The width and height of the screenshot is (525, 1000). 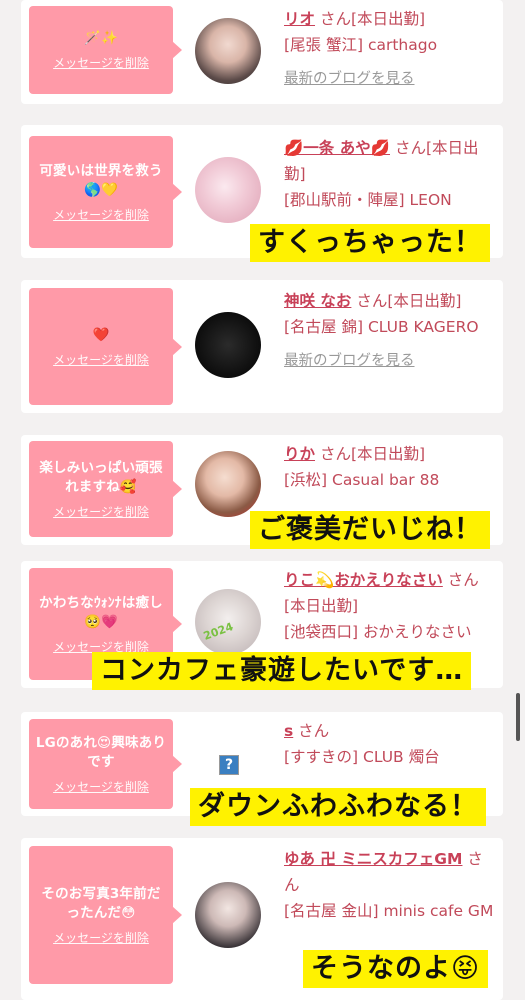 I want to click on shop-name: [浜松] Casual bar 88, so click(x=362, y=480).